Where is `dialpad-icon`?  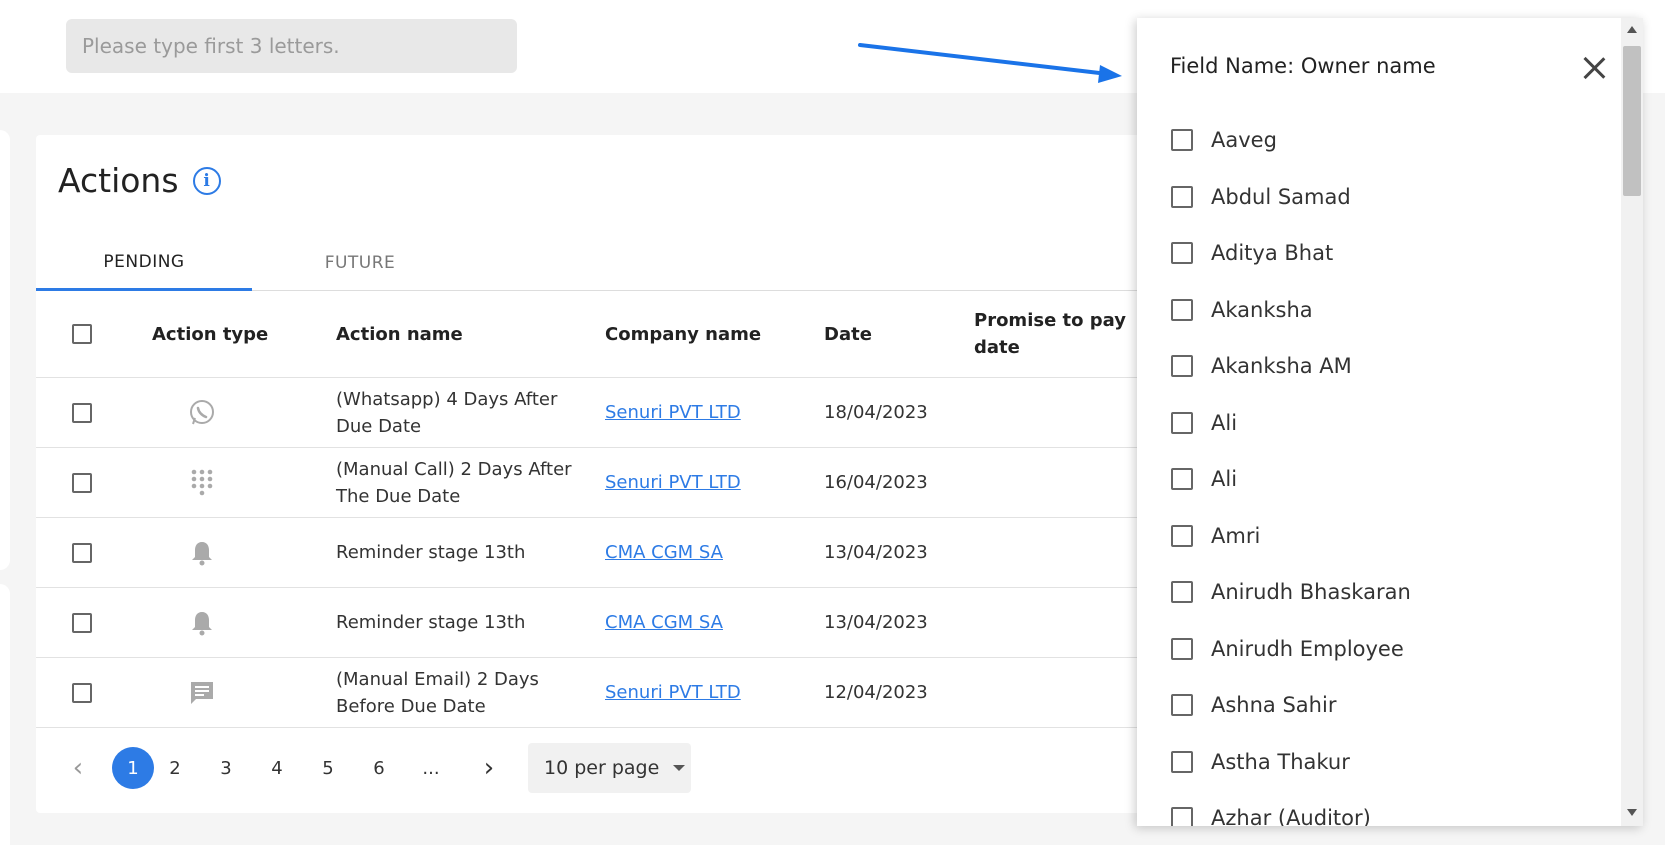
dialpad-icon is located at coordinates (202, 483).